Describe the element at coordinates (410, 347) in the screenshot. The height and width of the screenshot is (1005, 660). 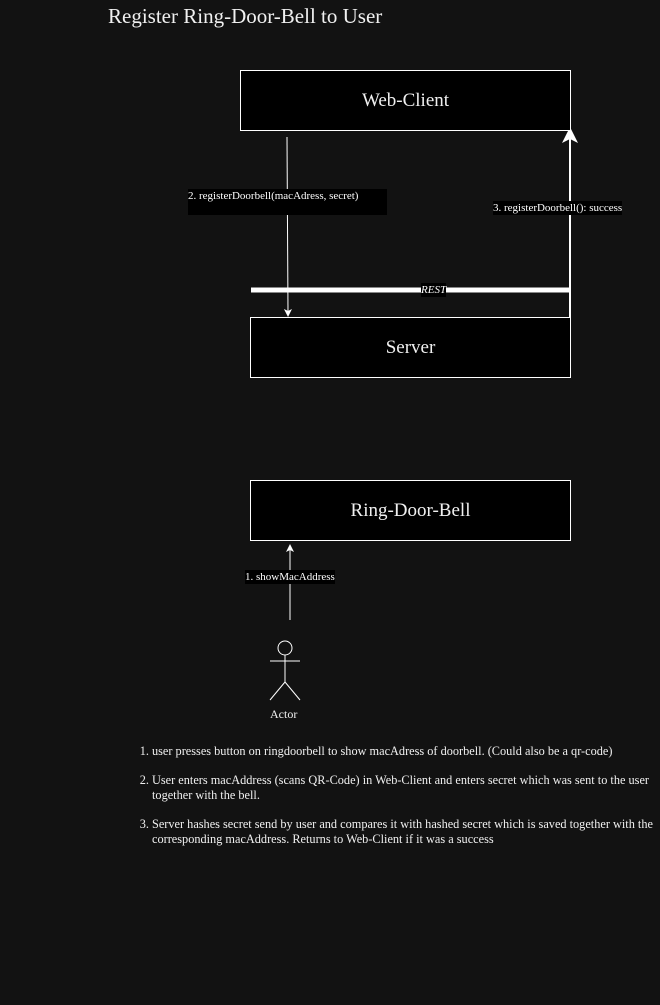
I see `server-node: Server` at that location.